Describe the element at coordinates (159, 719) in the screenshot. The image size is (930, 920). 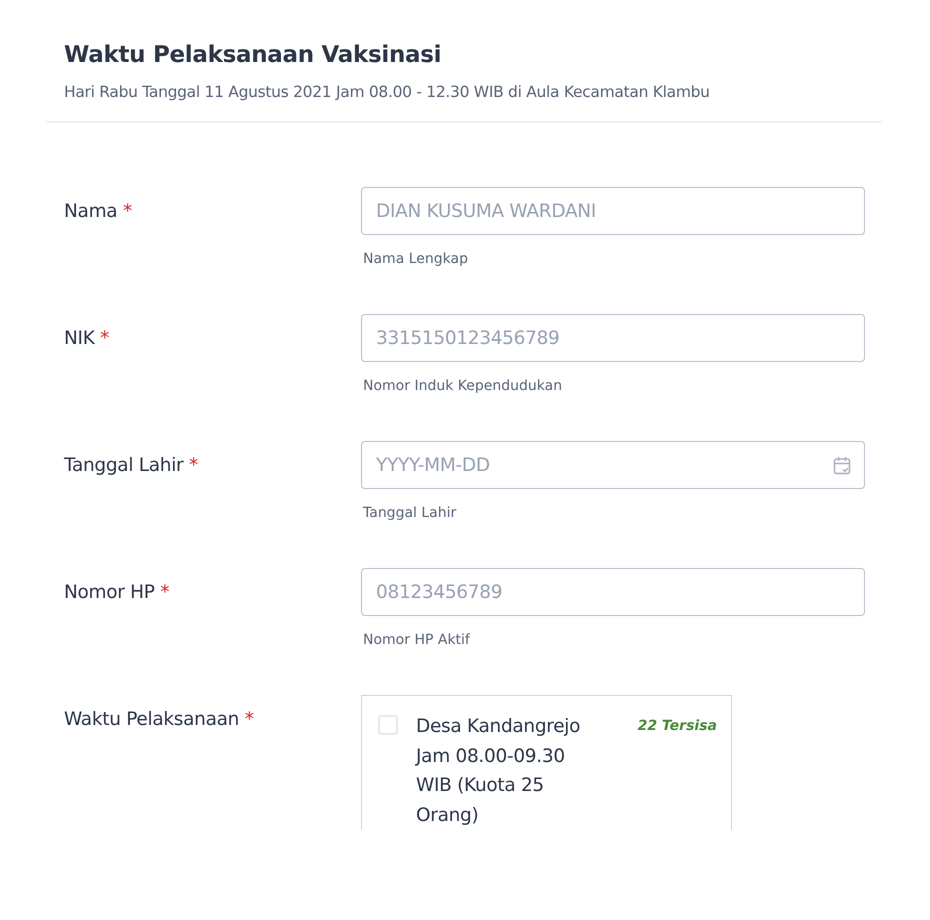
I see `field-label: Waktu Pelaksanaan *` at that location.